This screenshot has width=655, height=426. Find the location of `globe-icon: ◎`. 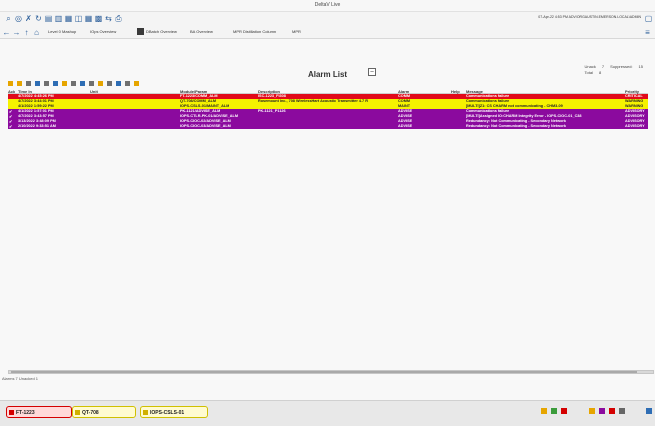

globe-icon: ◎ is located at coordinates (18, 18).